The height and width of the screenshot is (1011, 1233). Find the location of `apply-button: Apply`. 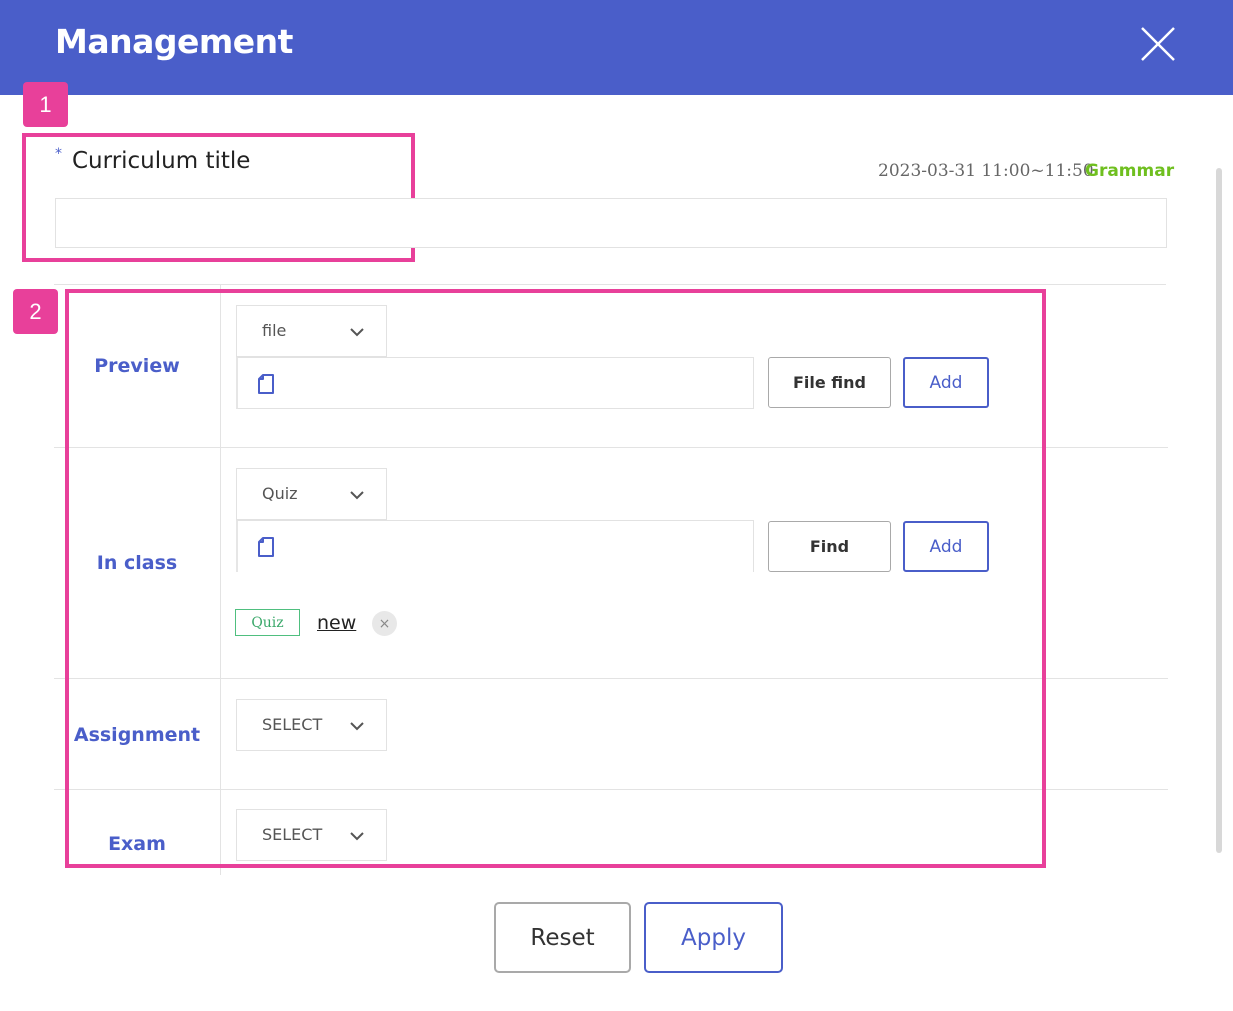

apply-button: Apply is located at coordinates (713, 937).